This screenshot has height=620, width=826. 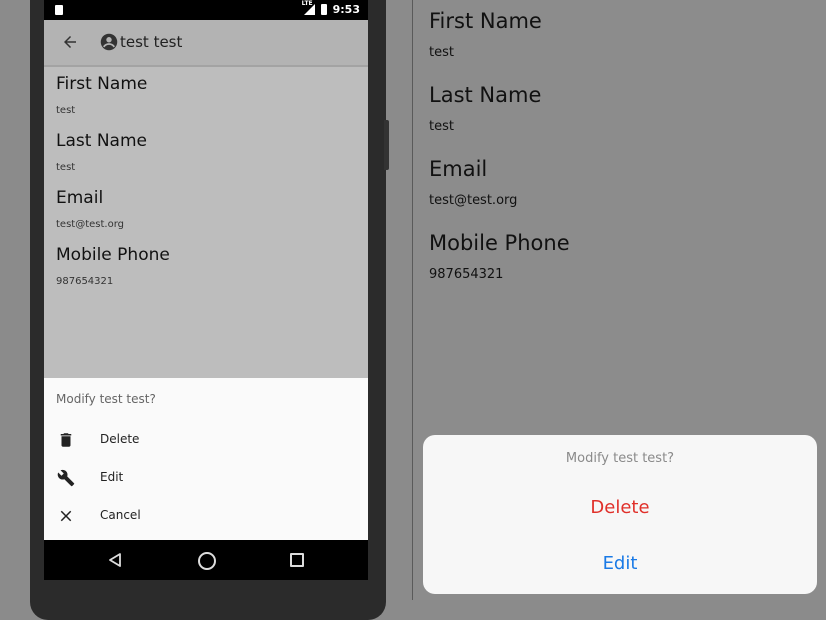 What do you see at coordinates (66, 167) in the screenshot?
I see `last-name-value: test` at bounding box center [66, 167].